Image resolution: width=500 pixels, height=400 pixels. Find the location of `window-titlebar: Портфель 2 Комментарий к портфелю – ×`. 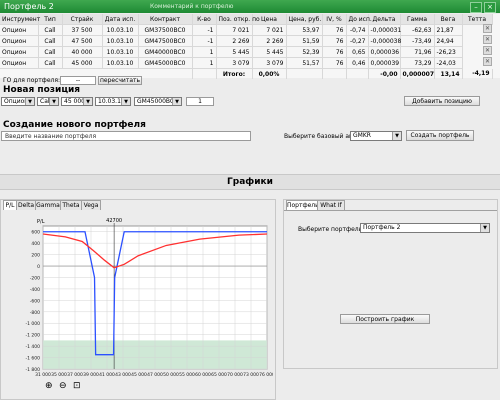

window-titlebar: Портфель 2 Комментарий к портфелю – × is located at coordinates (250, 6).